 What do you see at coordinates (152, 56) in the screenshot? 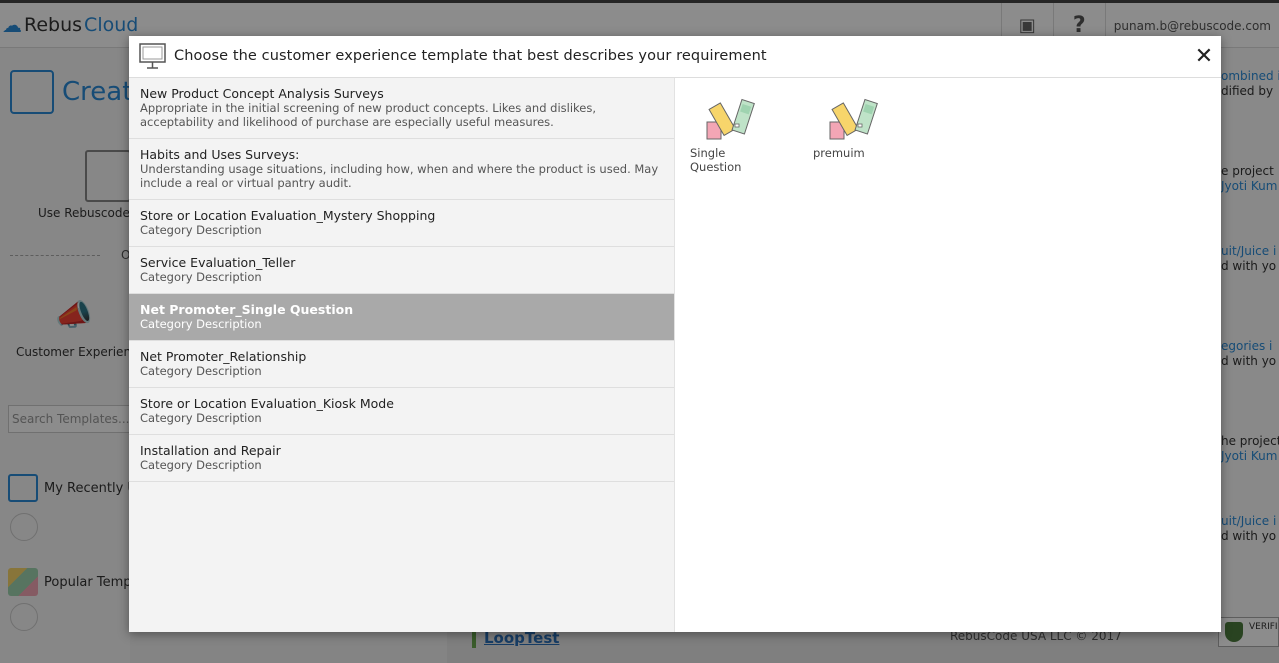
I see `presentation-board-icon` at bounding box center [152, 56].